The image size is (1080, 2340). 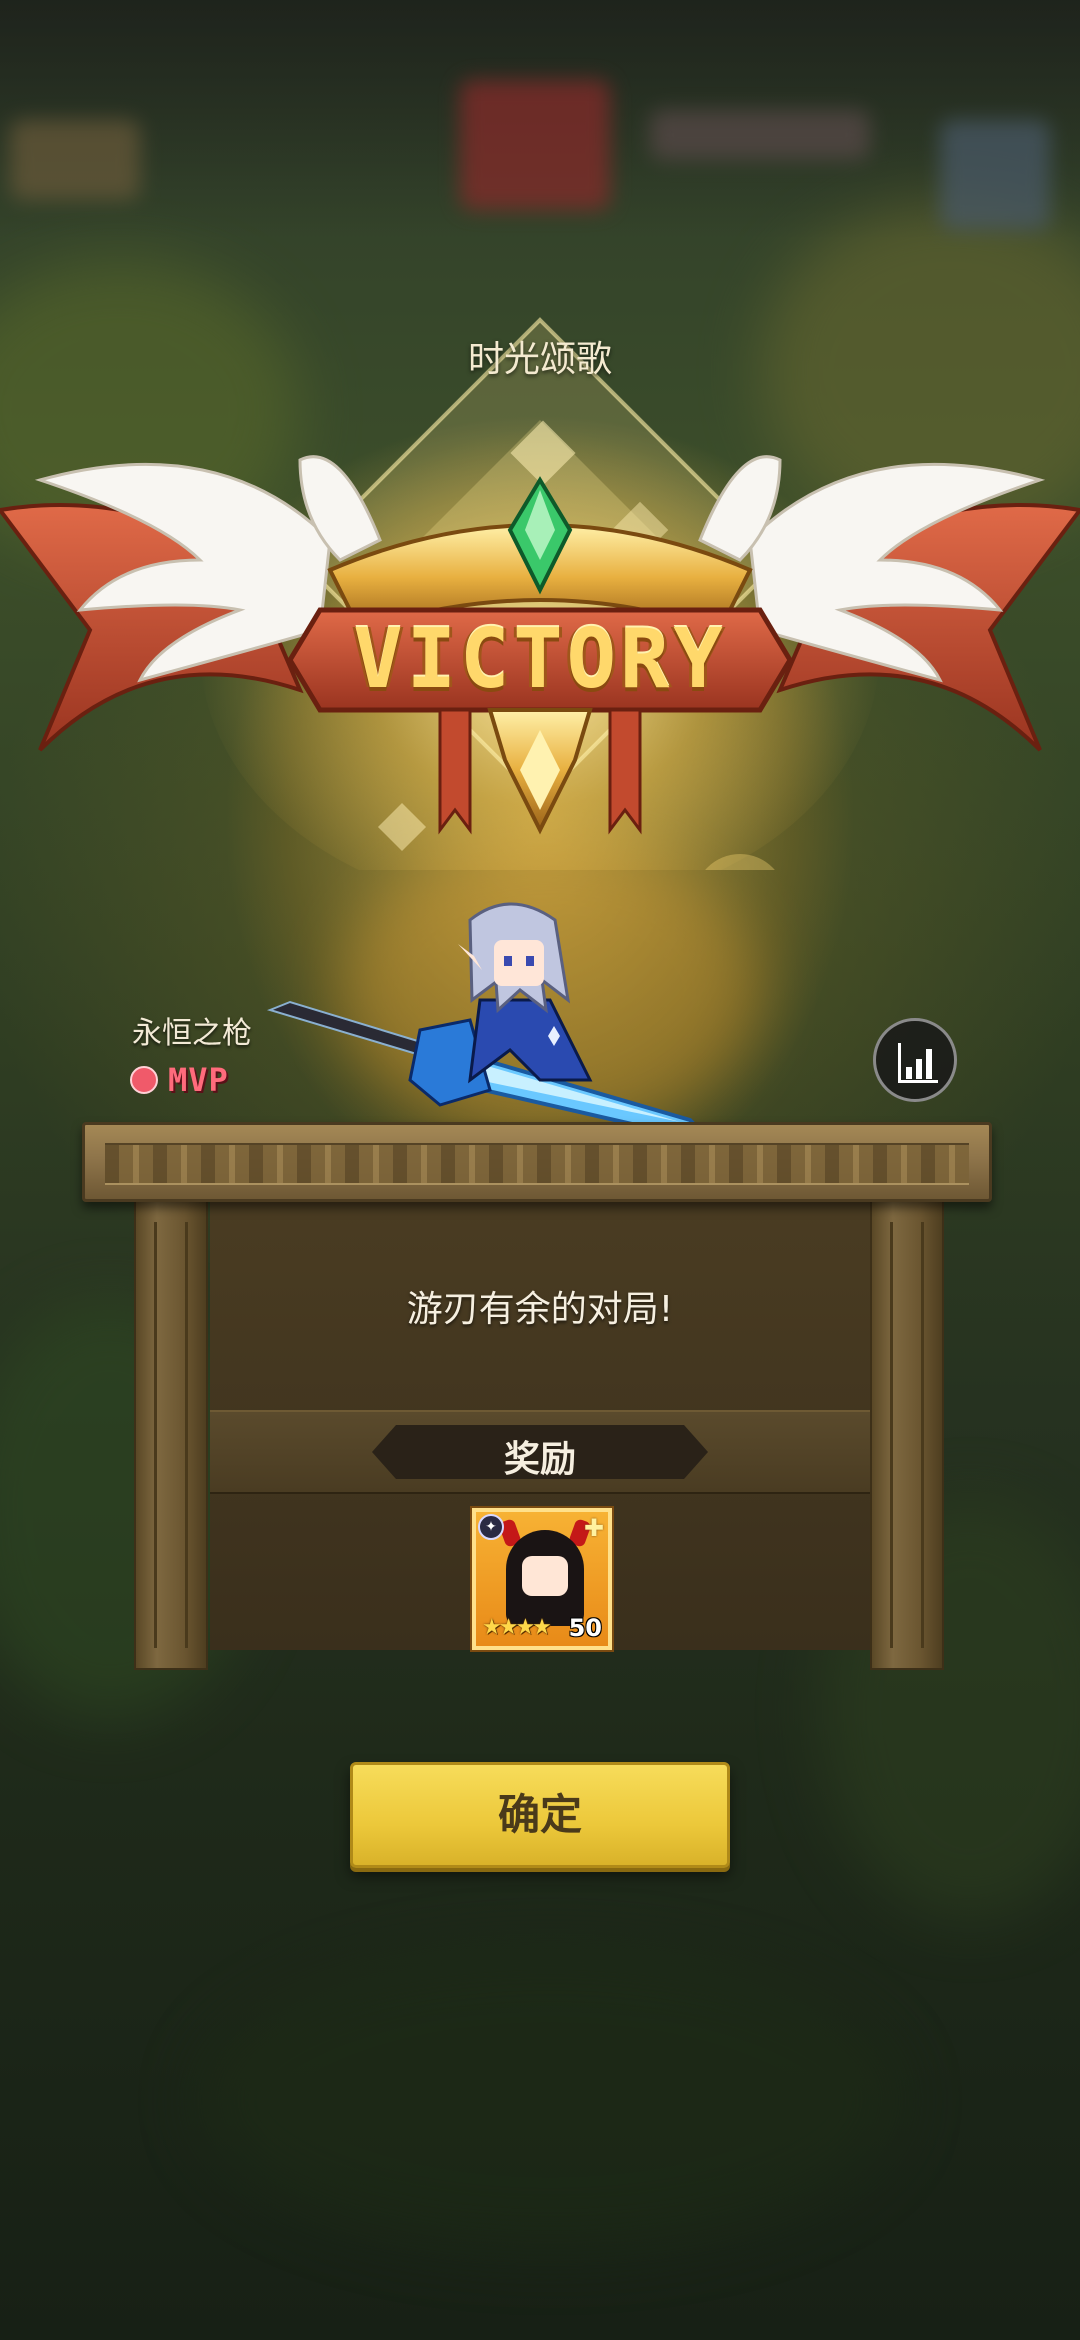 I want to click on stage-name: 时光颂歌, so click(x=539, y=359).